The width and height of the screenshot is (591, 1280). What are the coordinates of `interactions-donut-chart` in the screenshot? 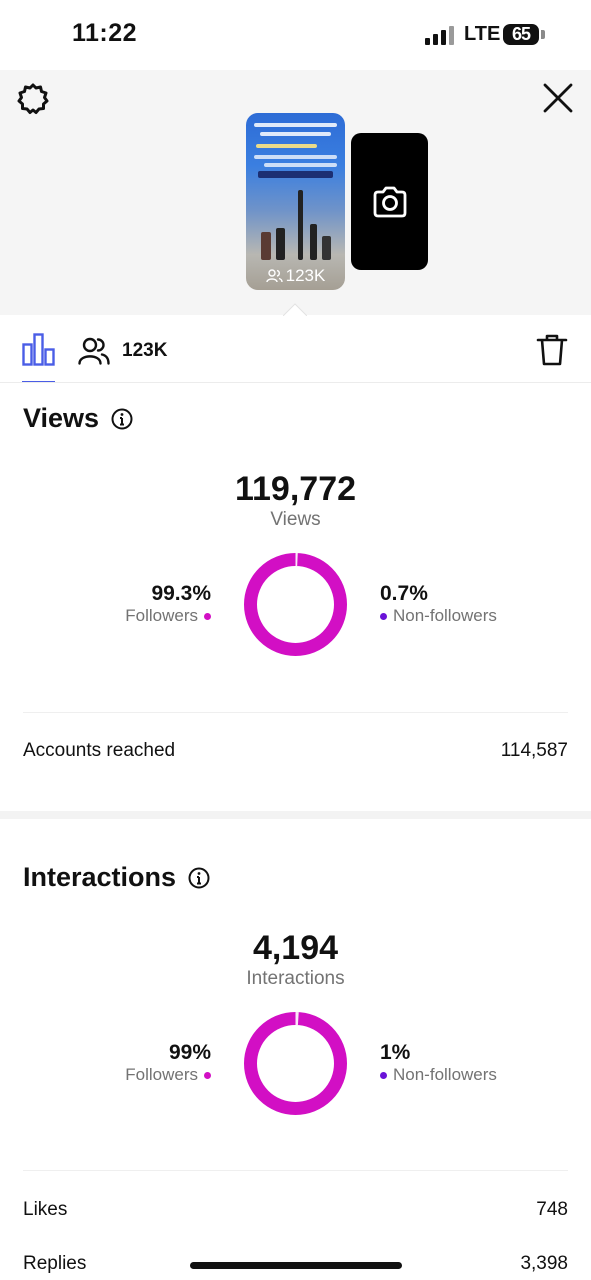 It's located at (295, 1063).